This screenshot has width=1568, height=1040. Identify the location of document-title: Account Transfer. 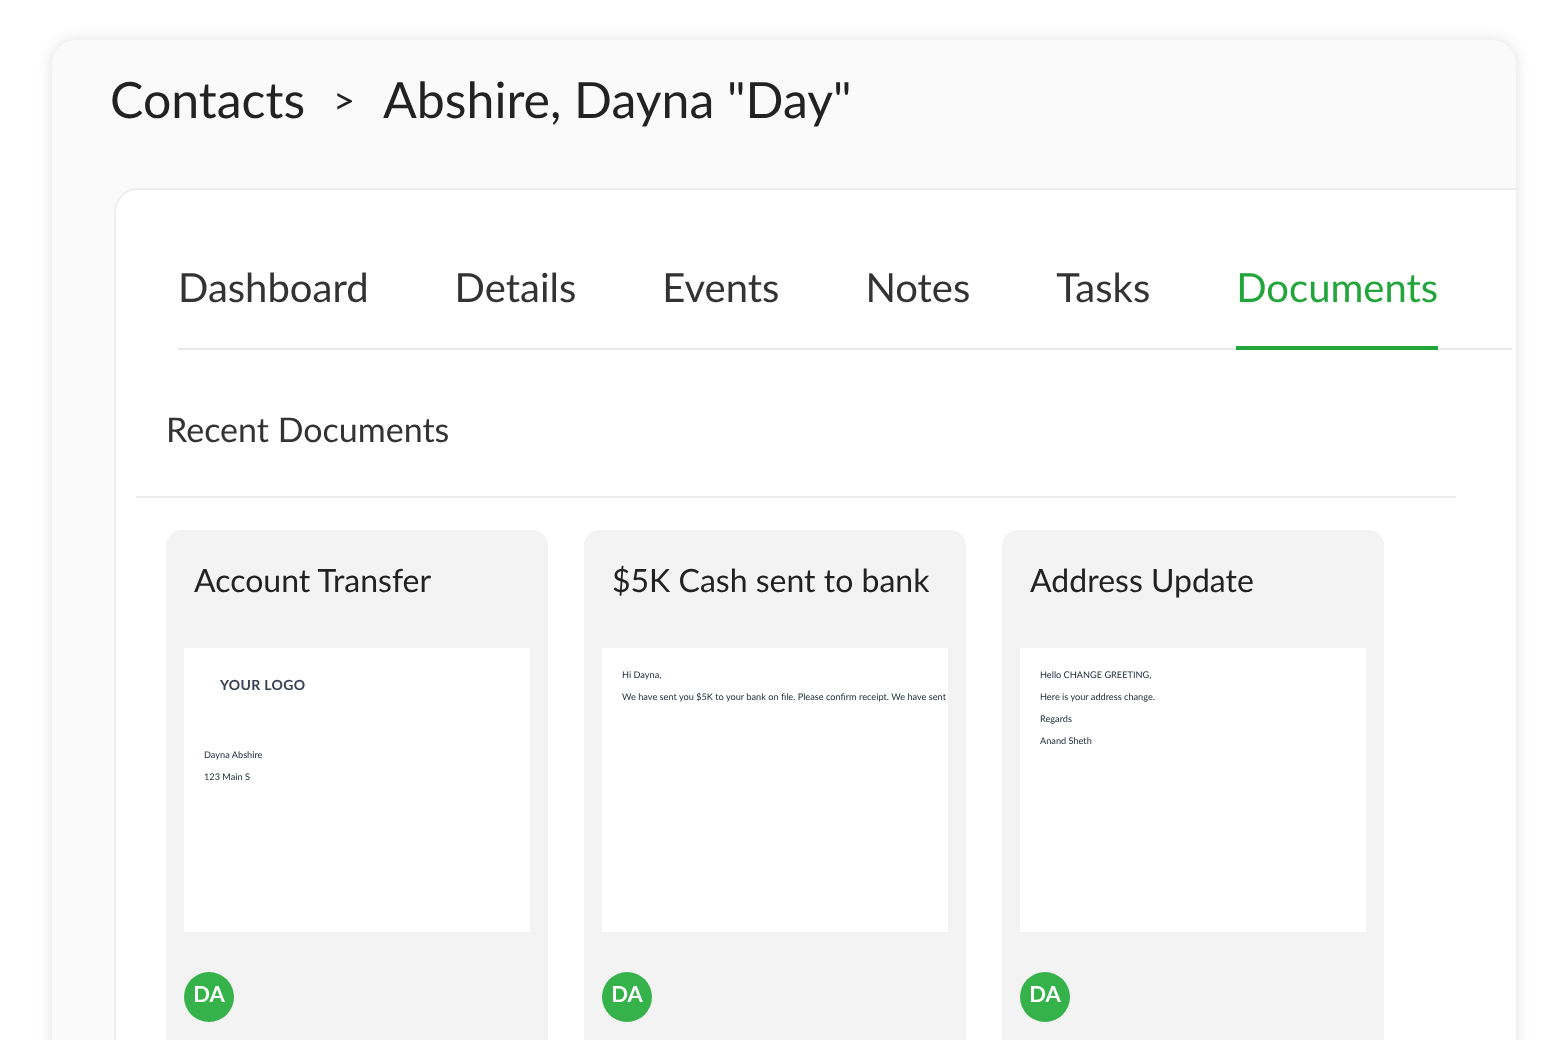
(313, 582).